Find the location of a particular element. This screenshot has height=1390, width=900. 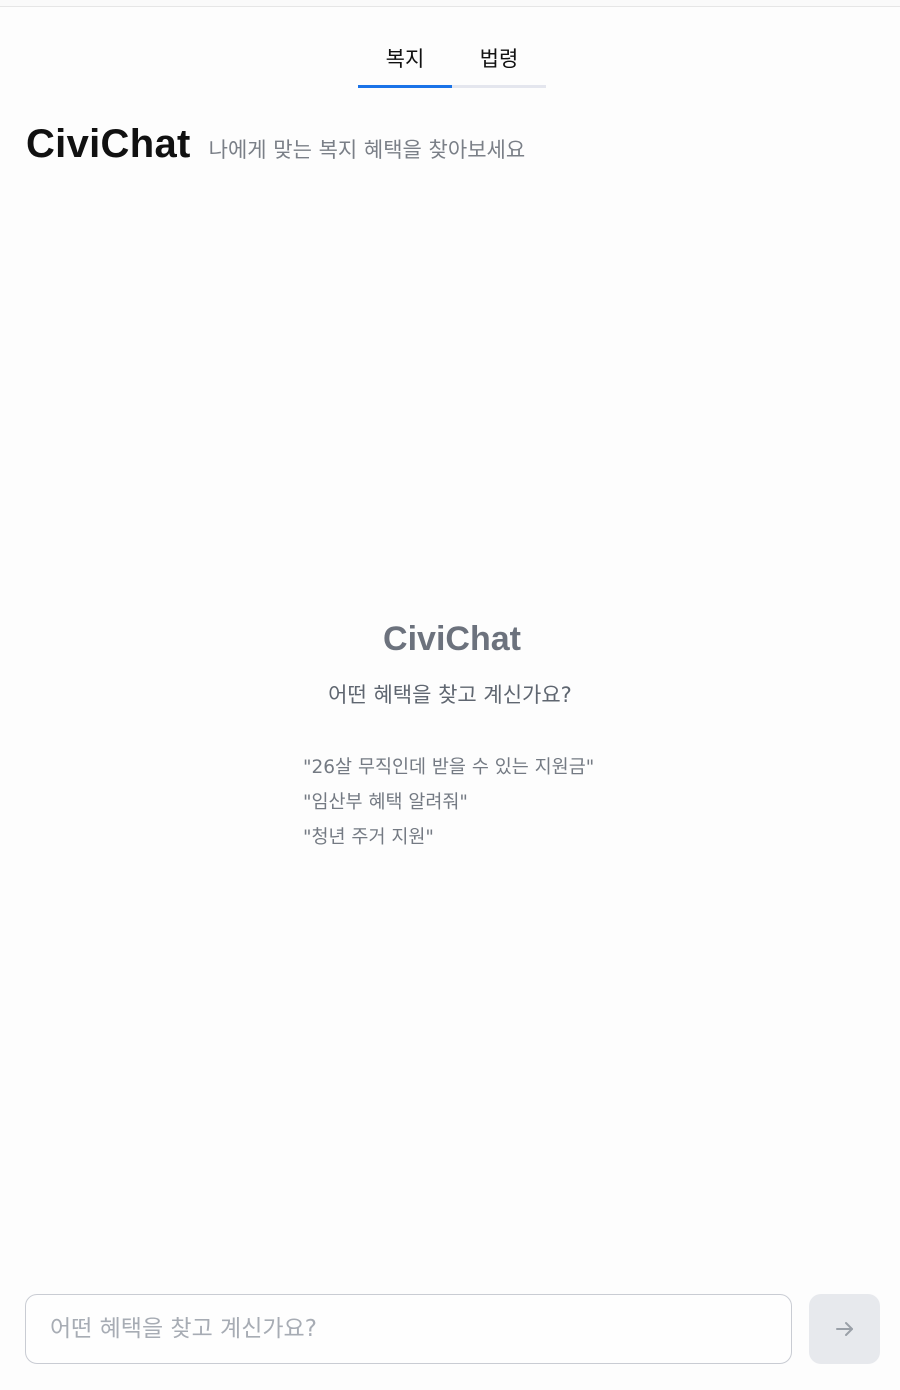

arrow-right-icon is located at coordinates (845, 1329).